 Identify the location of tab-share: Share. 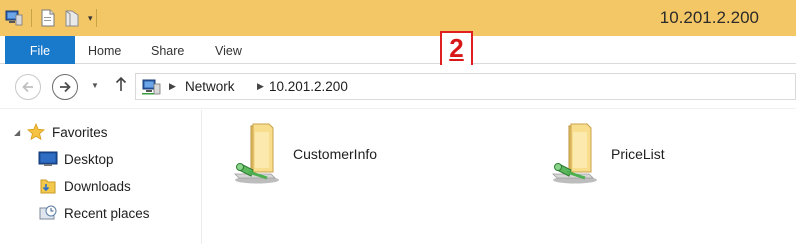
(167, 50).